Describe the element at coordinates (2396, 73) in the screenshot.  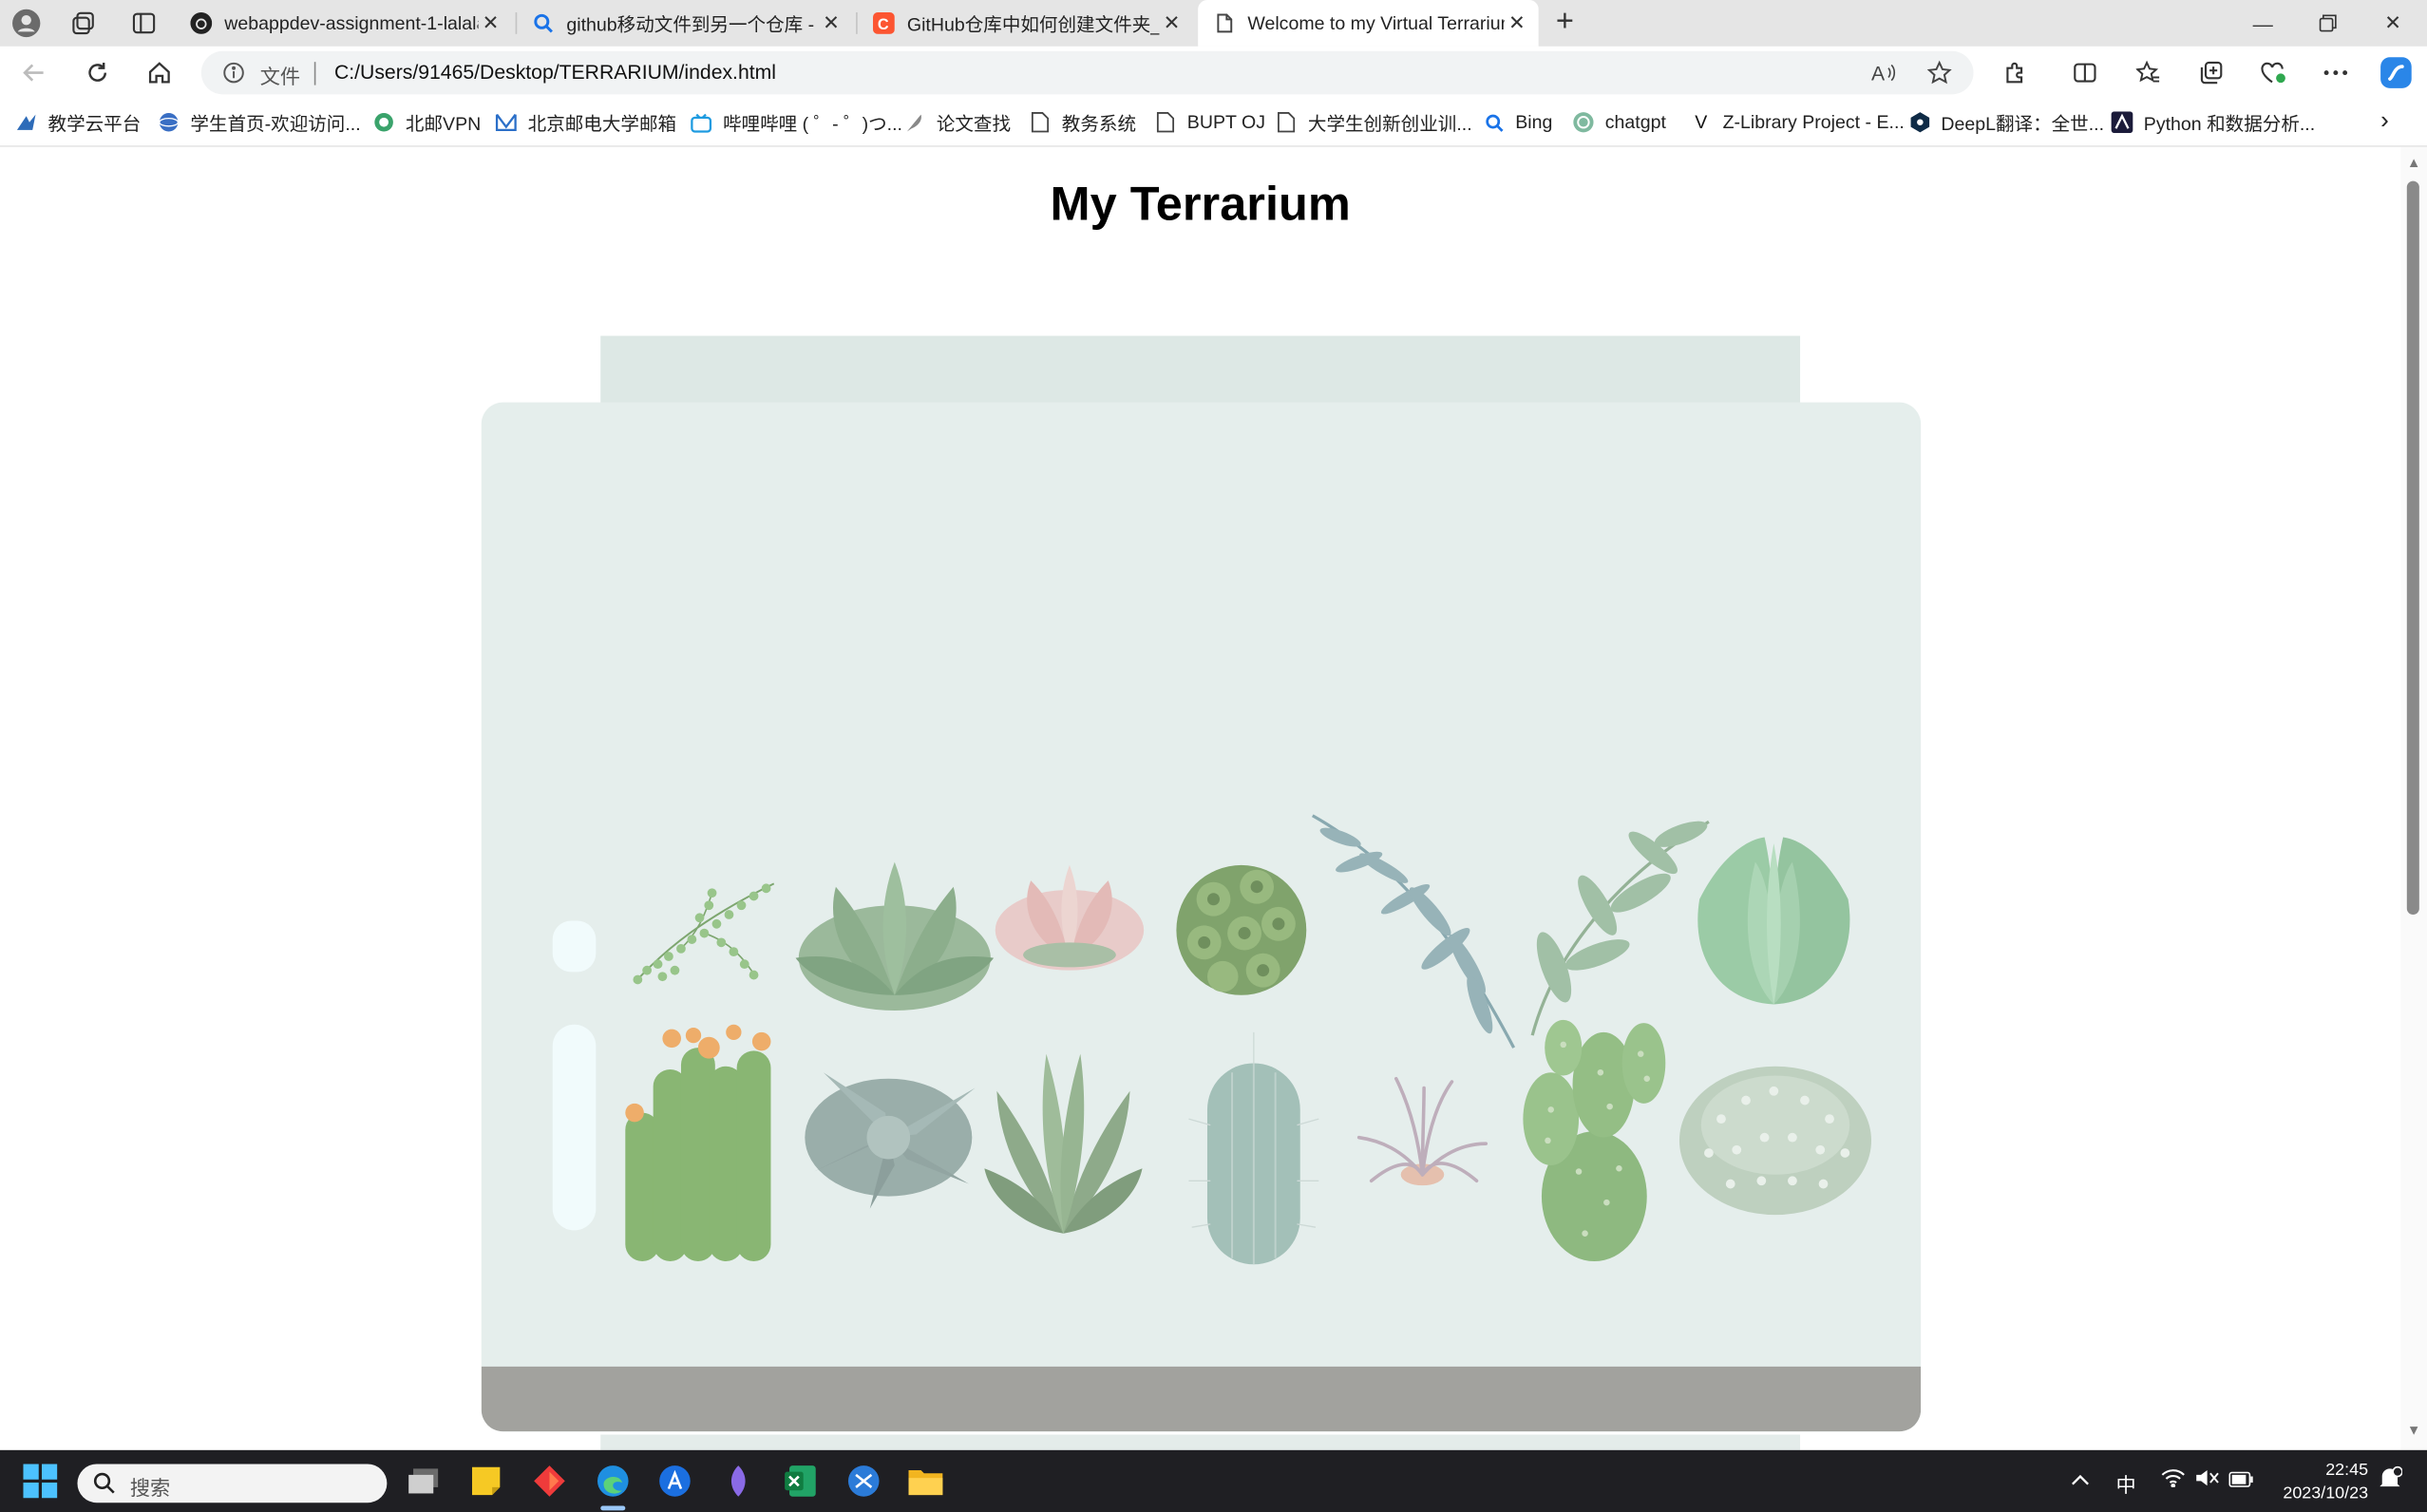
I see `copilot-icon` at that location.